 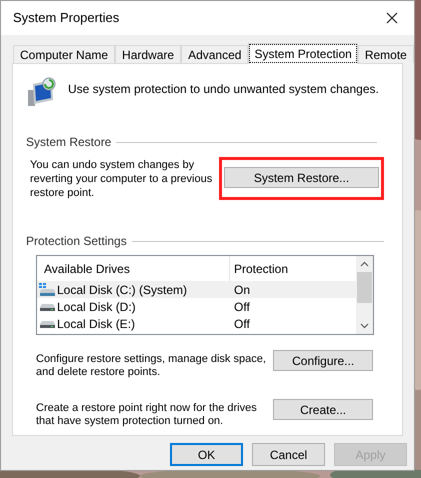 I want to click on scrollbar, so click(x=364, y=295).